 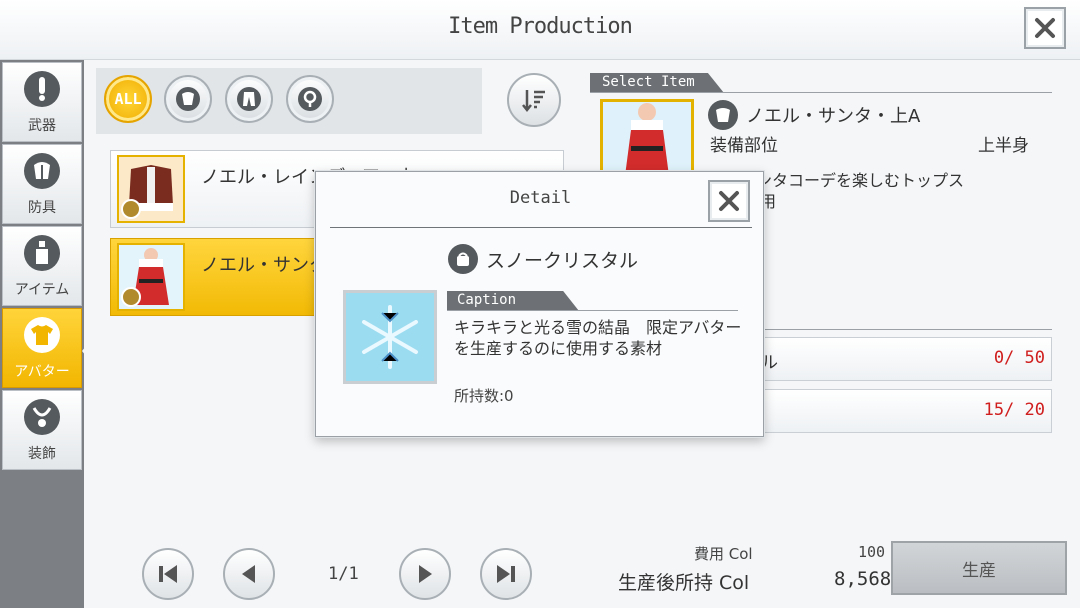 I want to click on material-bag-icon, so click(x=463, y=259).